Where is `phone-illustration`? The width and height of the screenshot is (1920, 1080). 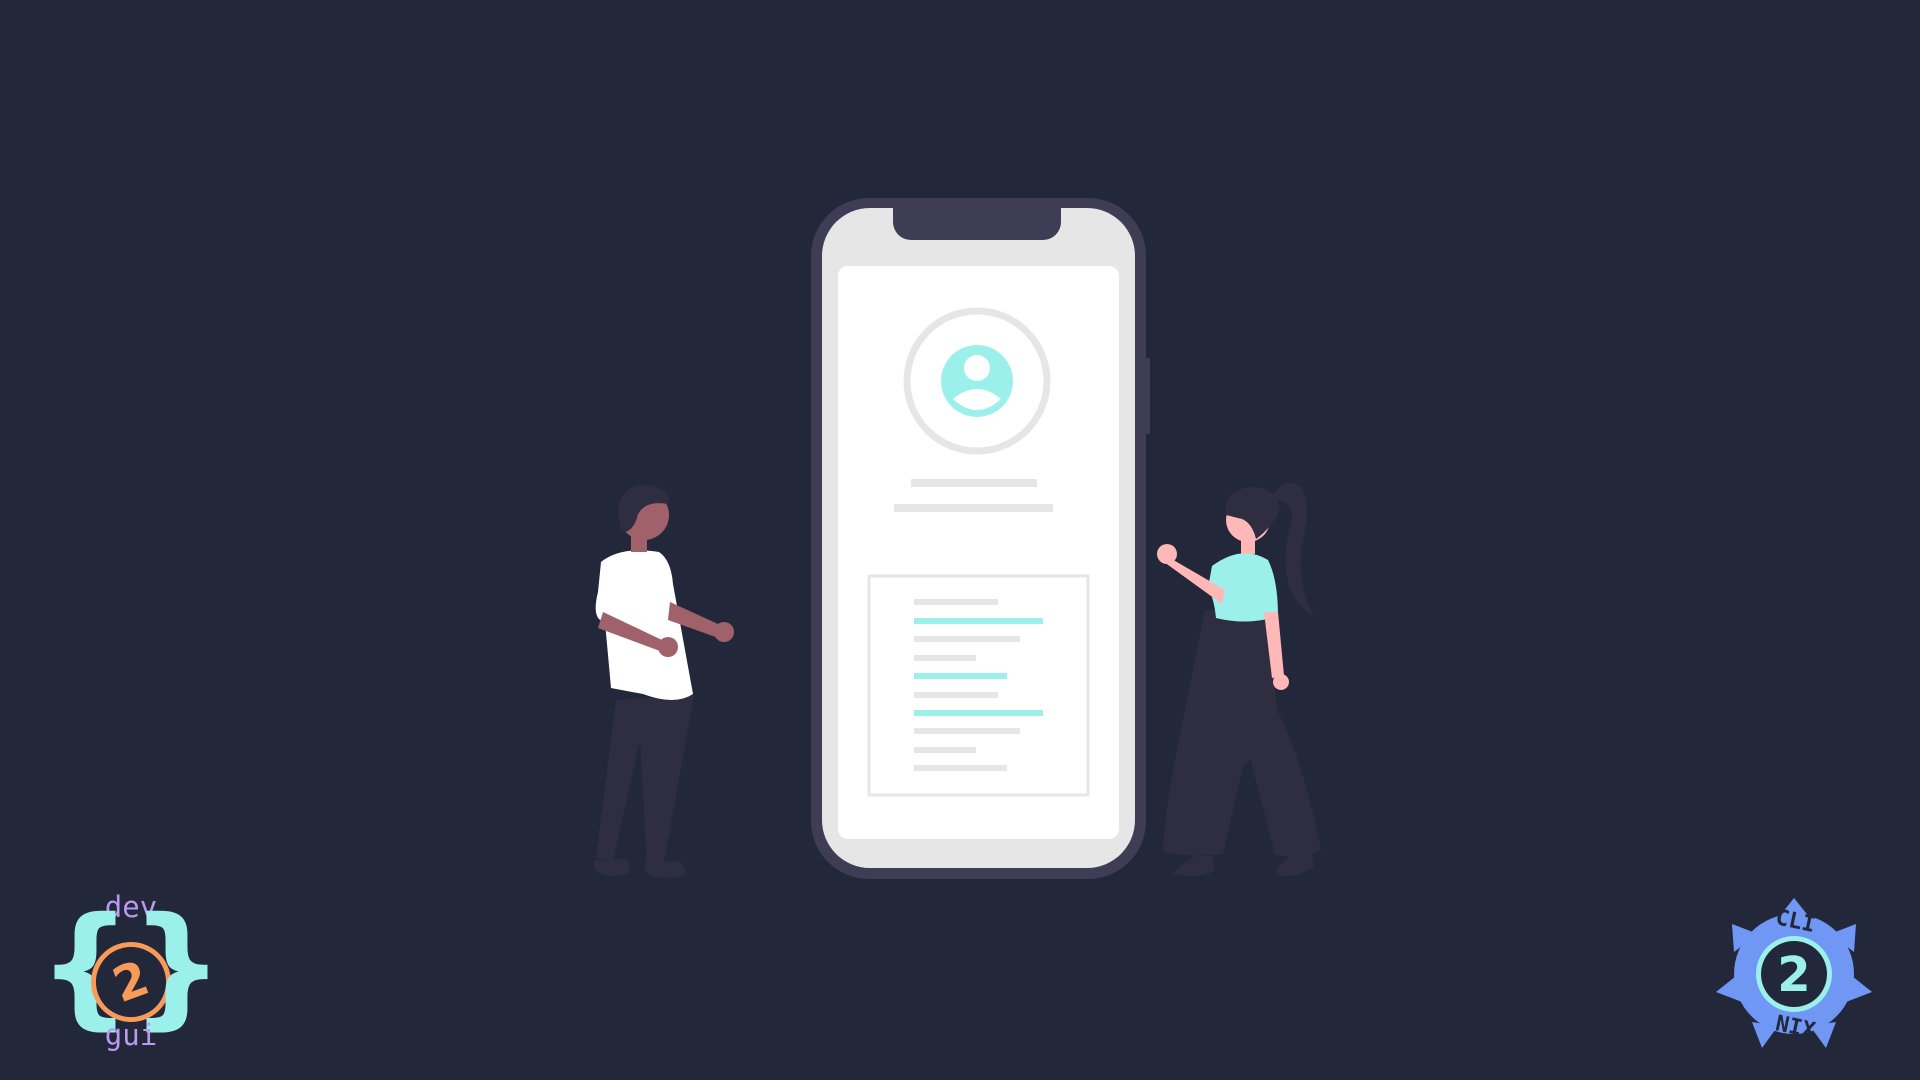
phone-illustration is located at coordinates (980, 538).